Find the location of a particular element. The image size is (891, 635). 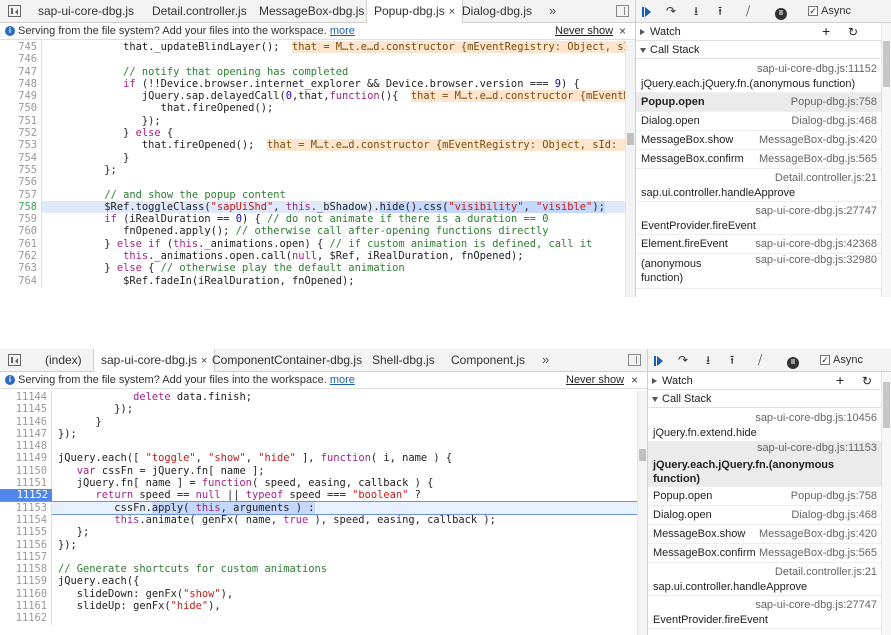

debugger-sidebar-toggle-icon is located at coordinates (622, 11).